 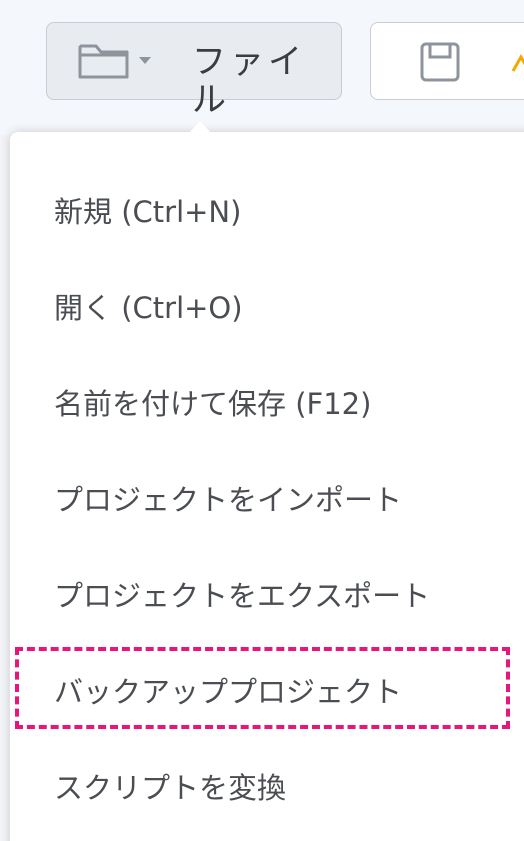 I want to click on menu-item-convert-script: スクリプトを変換, so click(x=284, y=788).